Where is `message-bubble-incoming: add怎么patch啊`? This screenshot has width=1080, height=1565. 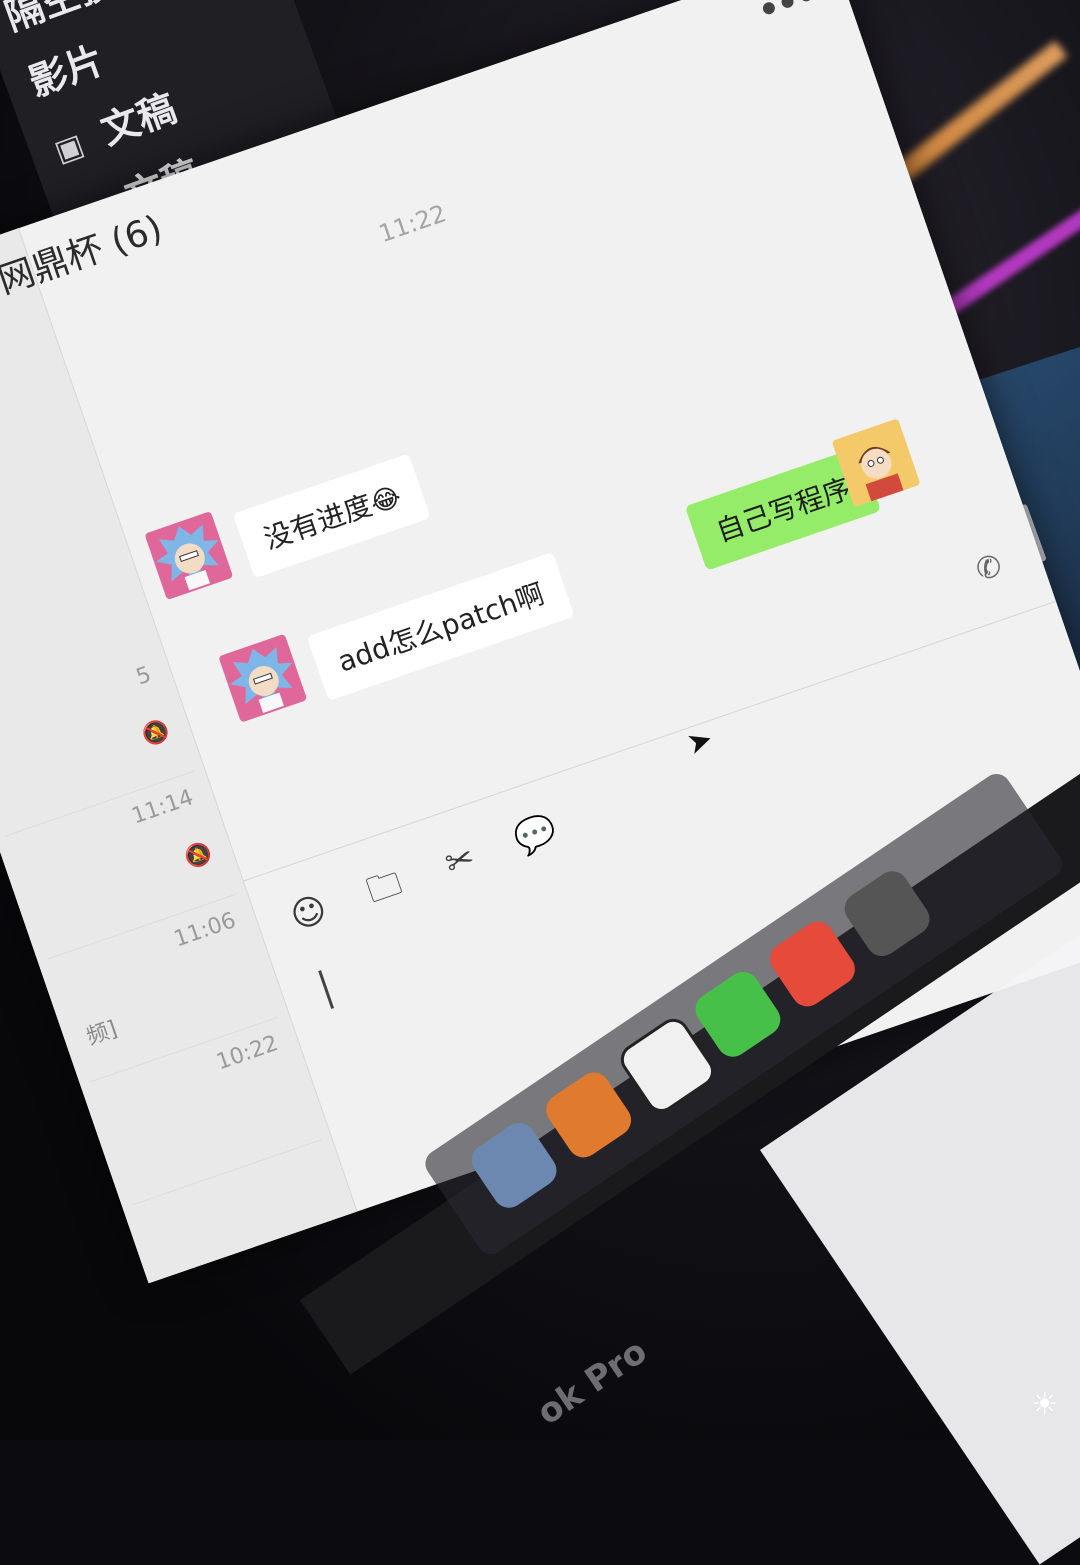 message-bubble-incoming: add怎么patch啊 is located at coordinates (440, 626).